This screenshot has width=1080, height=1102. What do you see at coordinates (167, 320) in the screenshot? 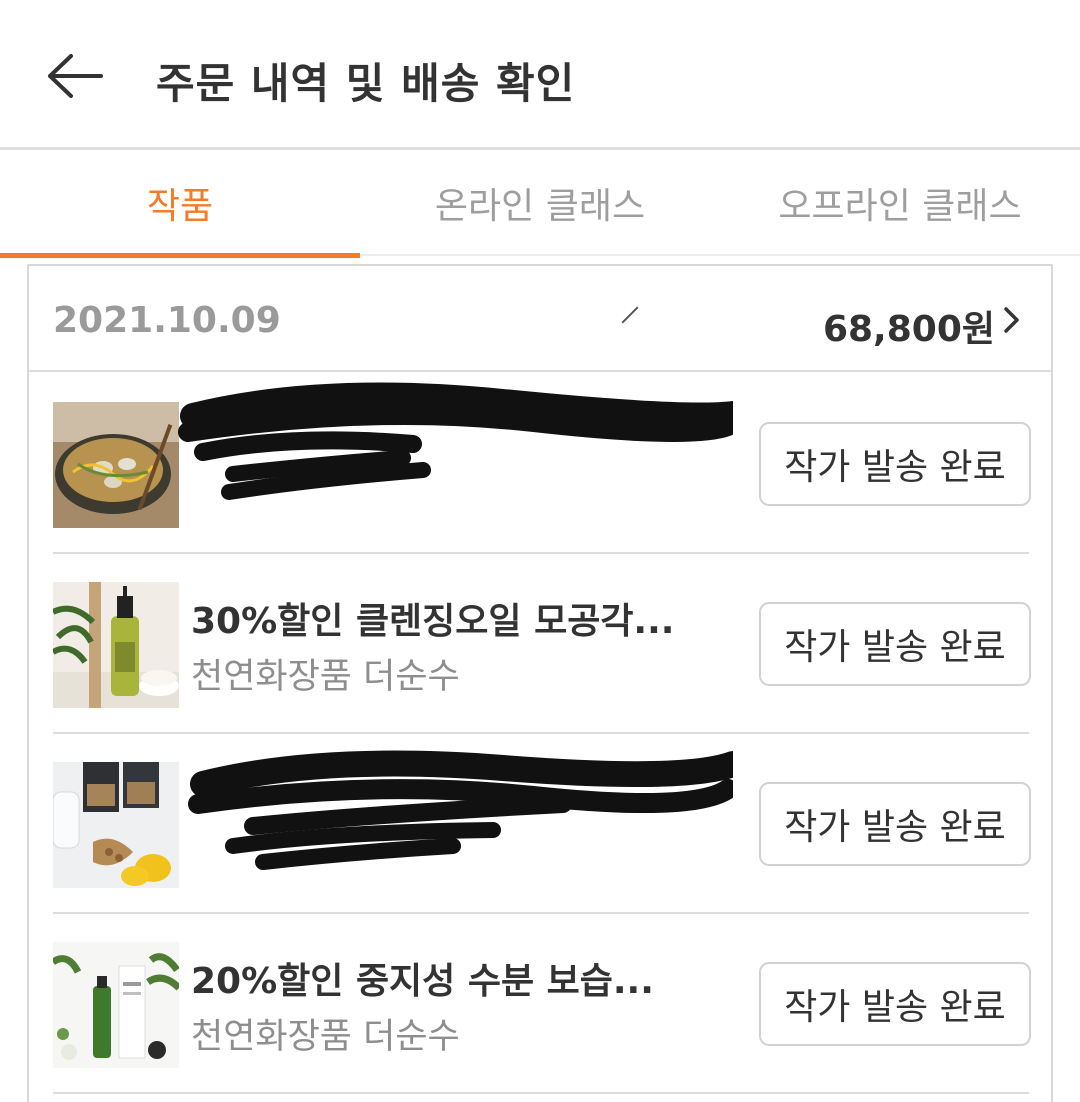
I see `order-date: 2021.10.09` at bounding box center [167, 320].